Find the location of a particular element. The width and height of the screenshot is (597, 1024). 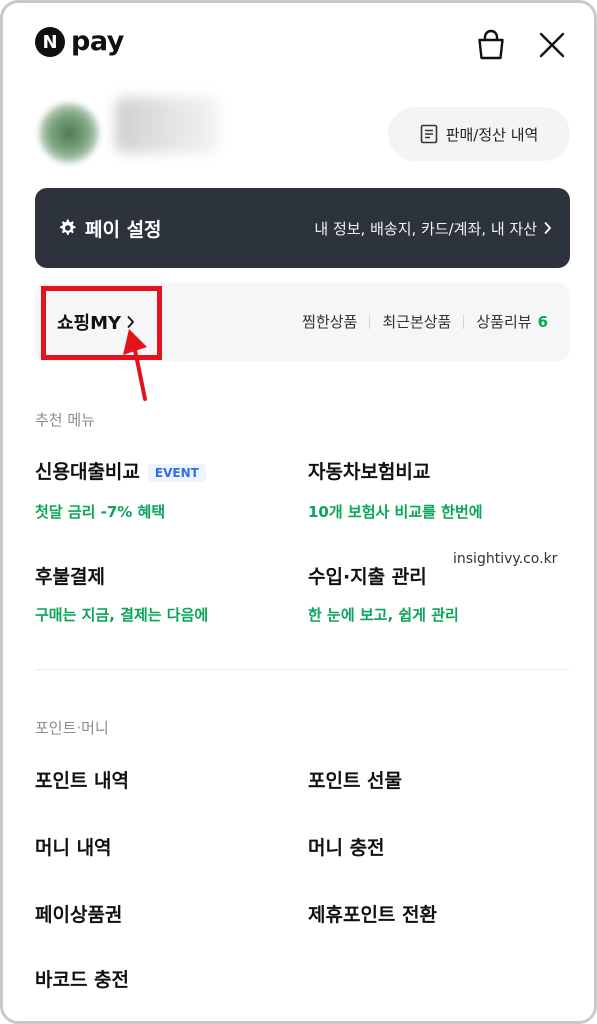

pay-gift-card: 페이상품권 is located at coordinates (78, 913).